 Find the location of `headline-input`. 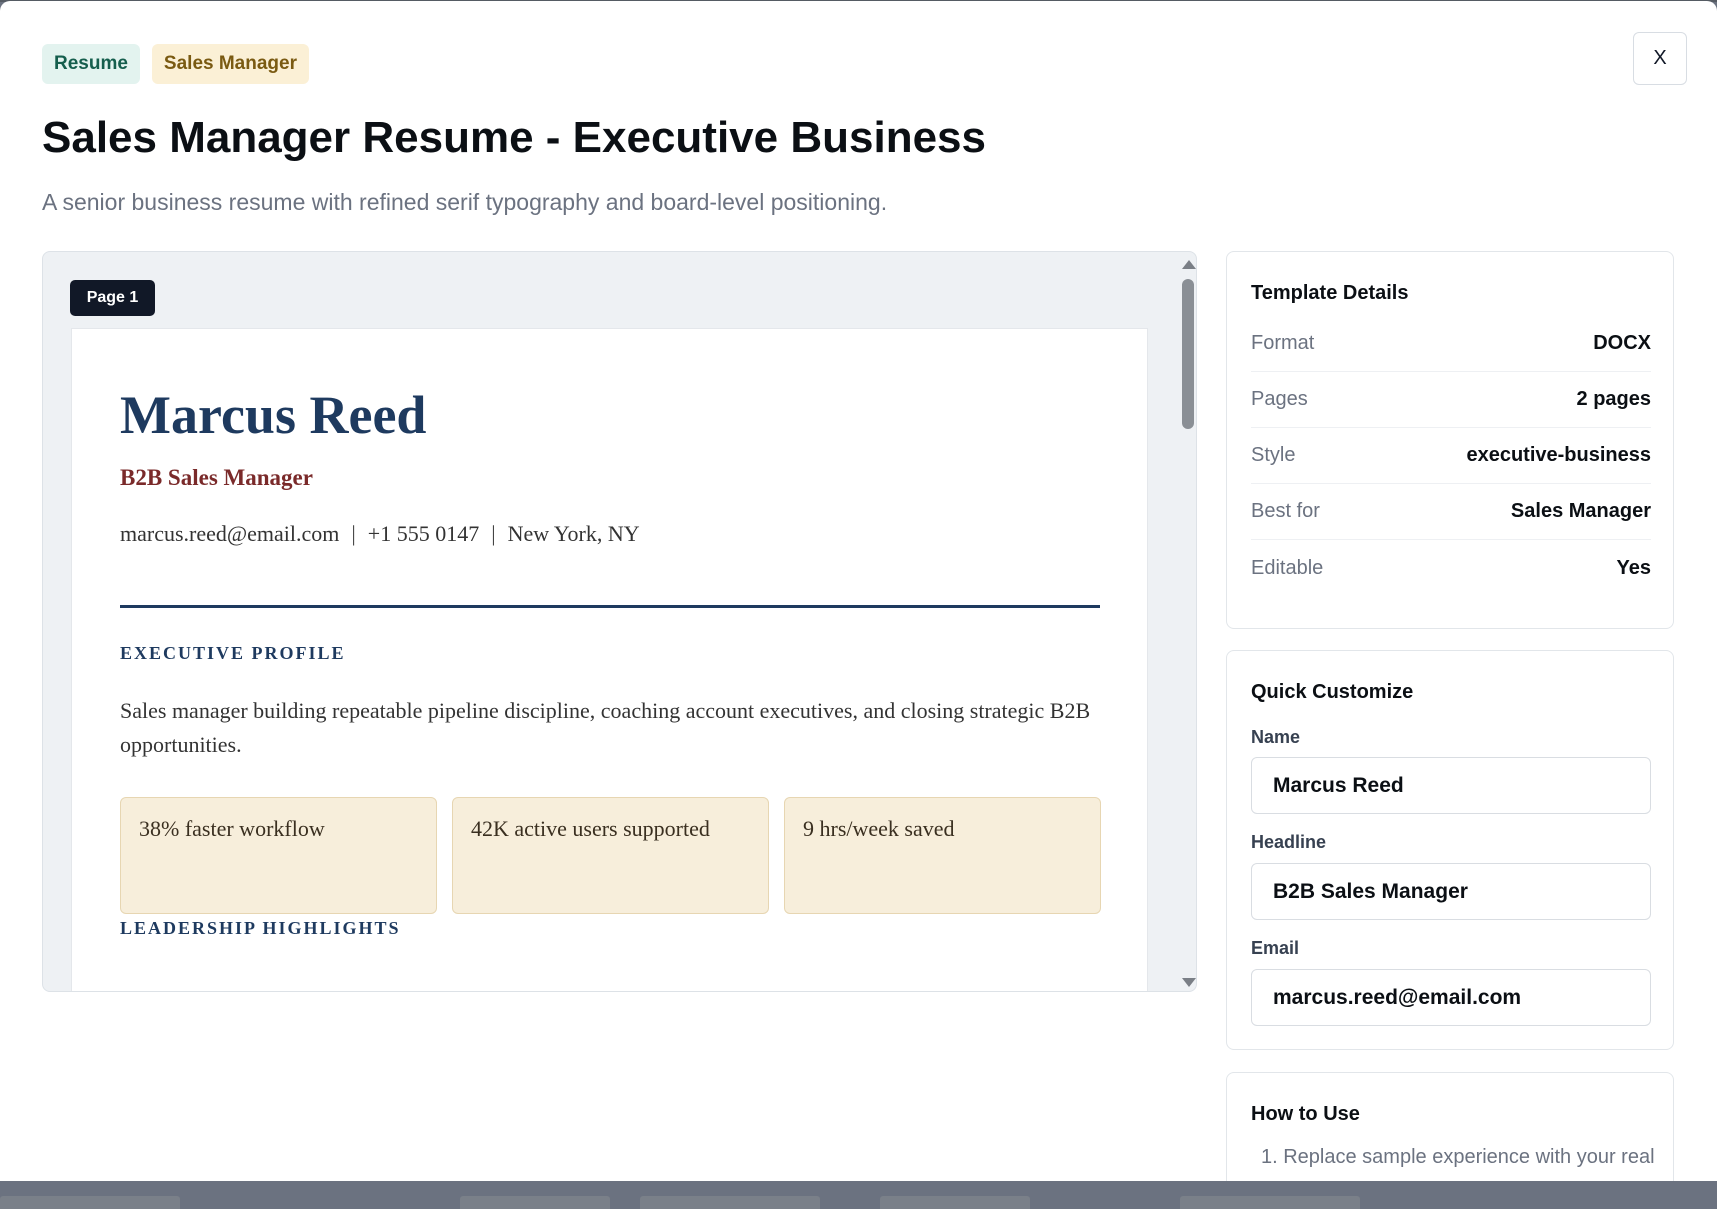

headline-input is located at coordinates (1451, 891).